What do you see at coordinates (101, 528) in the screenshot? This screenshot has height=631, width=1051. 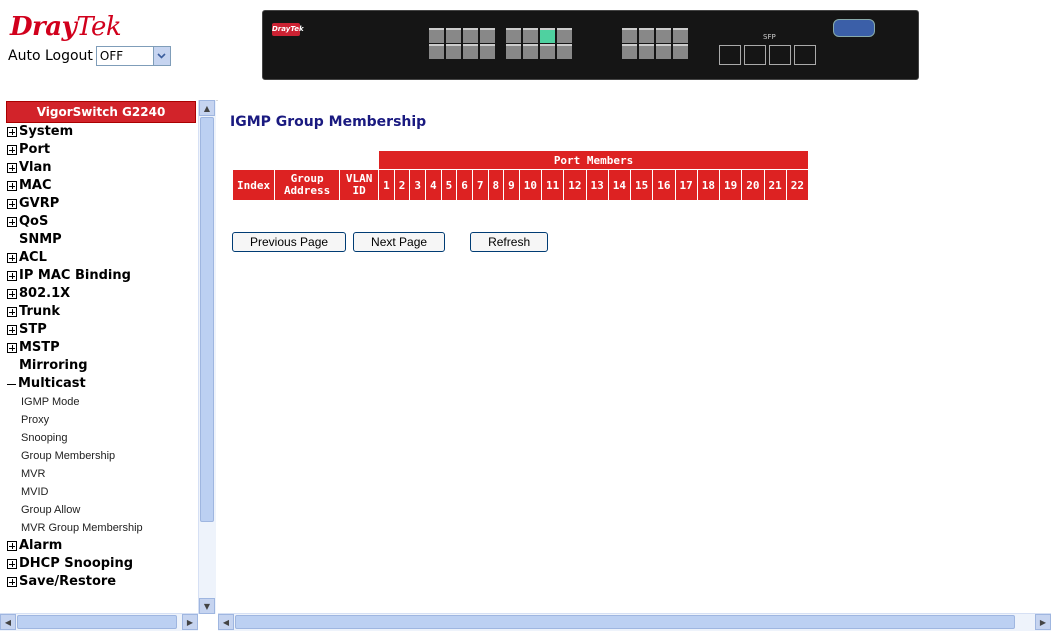 I see `submenu-item-mvr-group-membership: MVR Group Membership` at bounding box center [101, 528].